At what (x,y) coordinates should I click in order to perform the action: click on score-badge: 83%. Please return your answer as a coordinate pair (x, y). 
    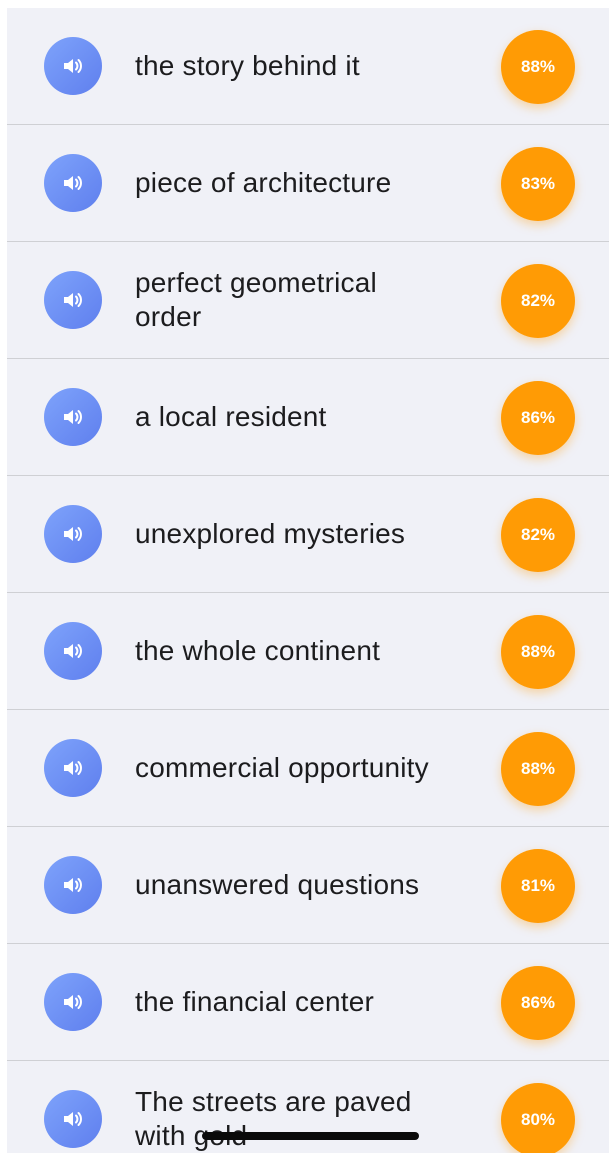
    Looking at the image, I should click on (538, 184).